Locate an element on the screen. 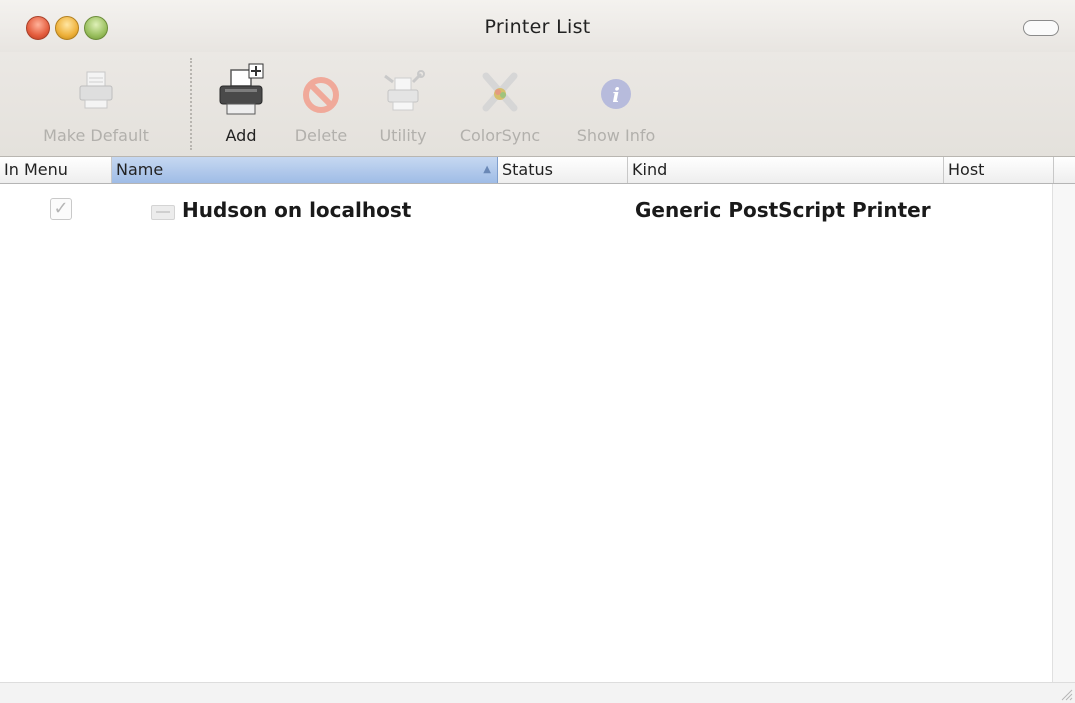  sort-ascending-icon: ▲ is located at coordinates (487, 169).